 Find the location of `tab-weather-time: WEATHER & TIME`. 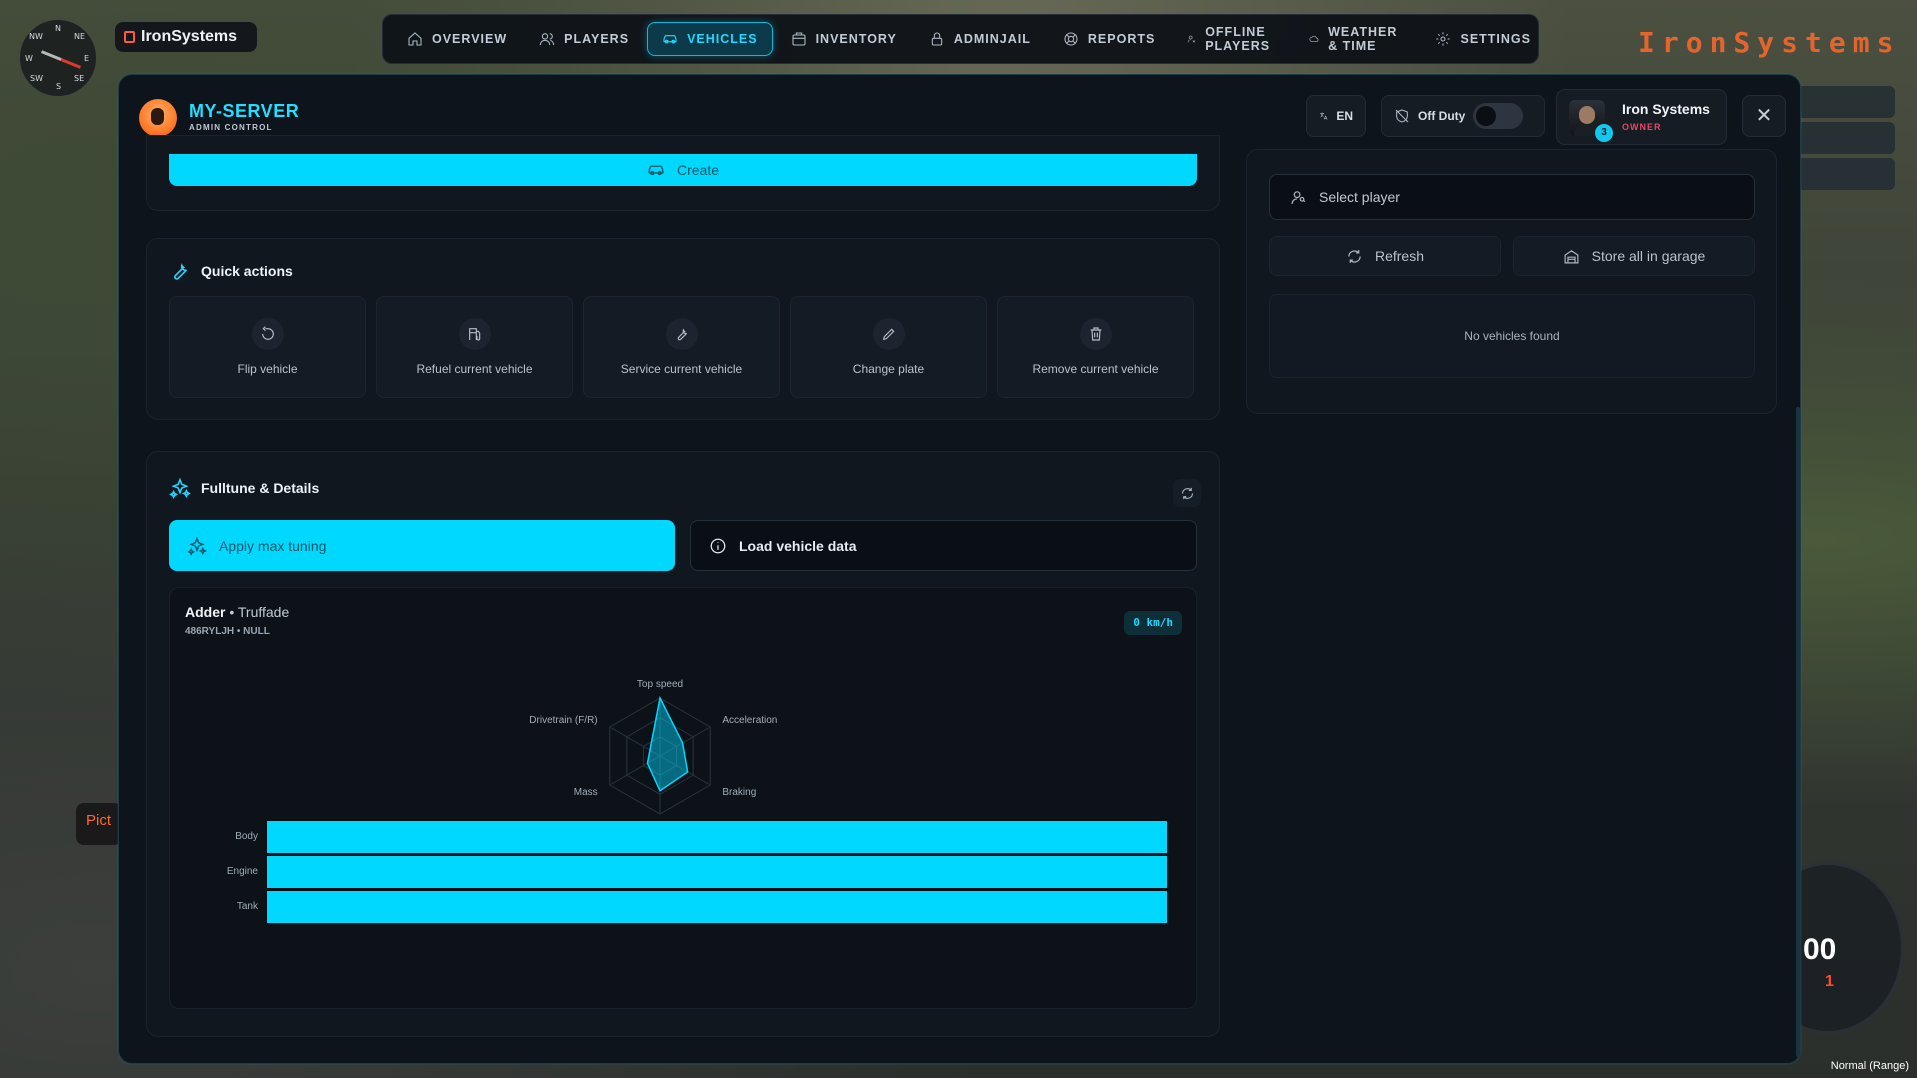

tab-weather-time: WEATHER & TIME is located at coordinates (1356, 39).